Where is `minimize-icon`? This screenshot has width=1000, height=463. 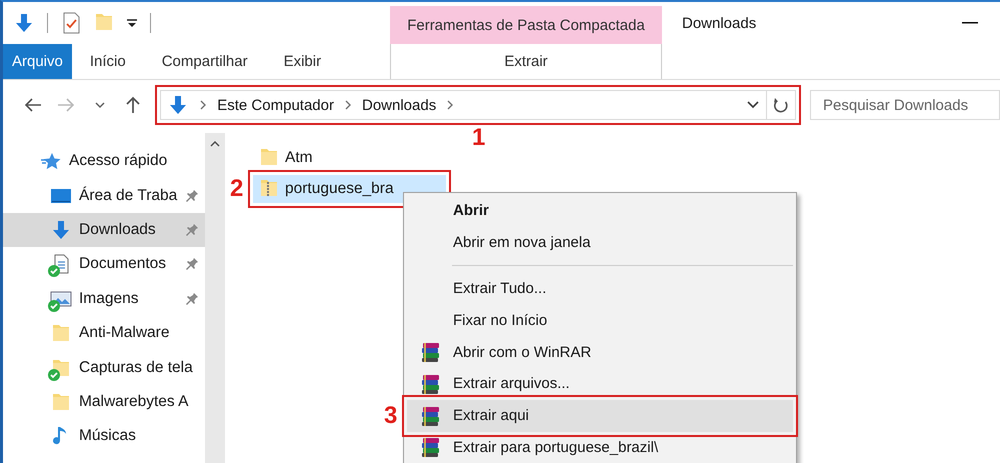
minimize-icon is located at coordinates (970, 23).